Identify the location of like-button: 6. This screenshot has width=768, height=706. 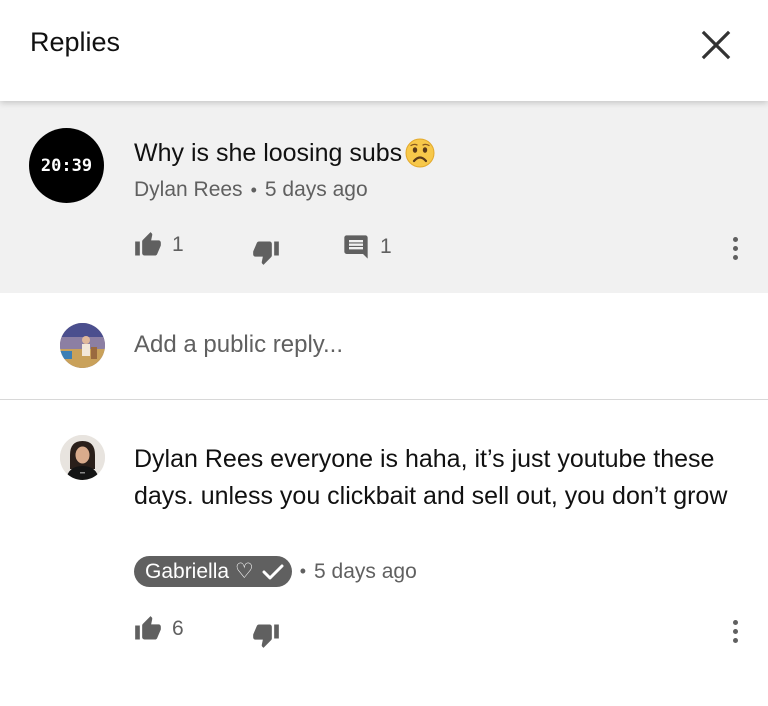
(159, 629).